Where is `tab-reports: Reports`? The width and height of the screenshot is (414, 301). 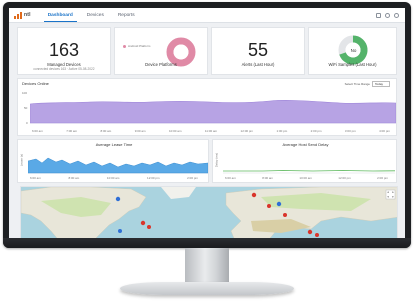
tab-reports: Reports is located at coordinates (126, 15).